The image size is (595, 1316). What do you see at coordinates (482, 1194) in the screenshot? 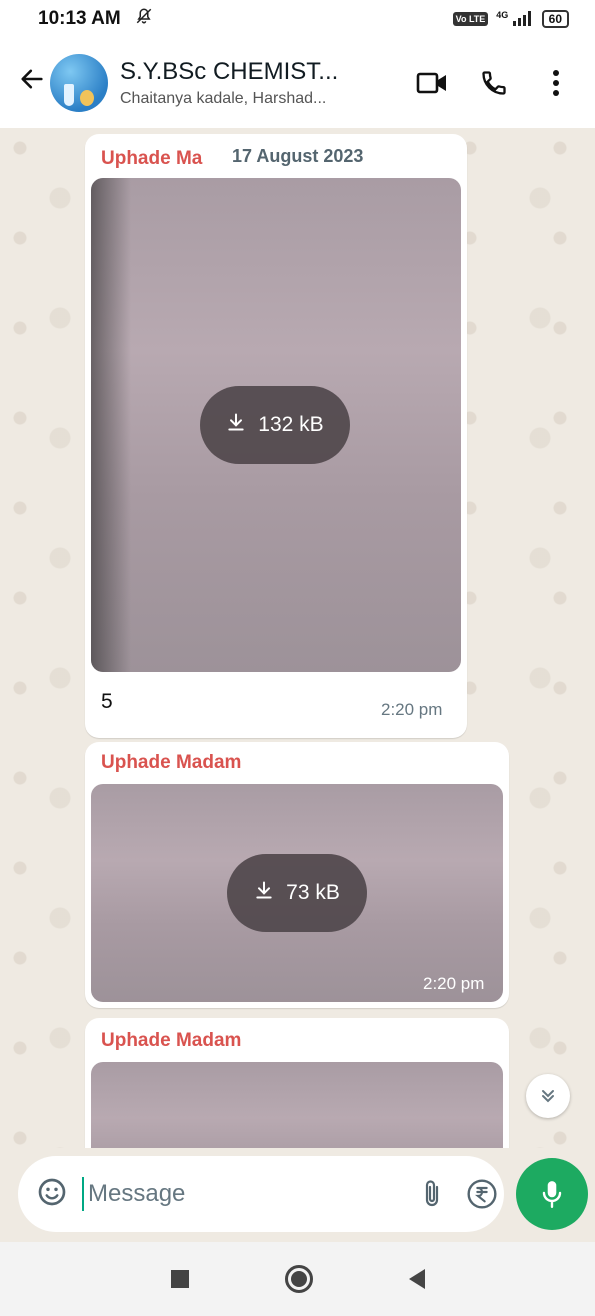
I see `rupee-payment-icon` at bounding box center [482, 1194].